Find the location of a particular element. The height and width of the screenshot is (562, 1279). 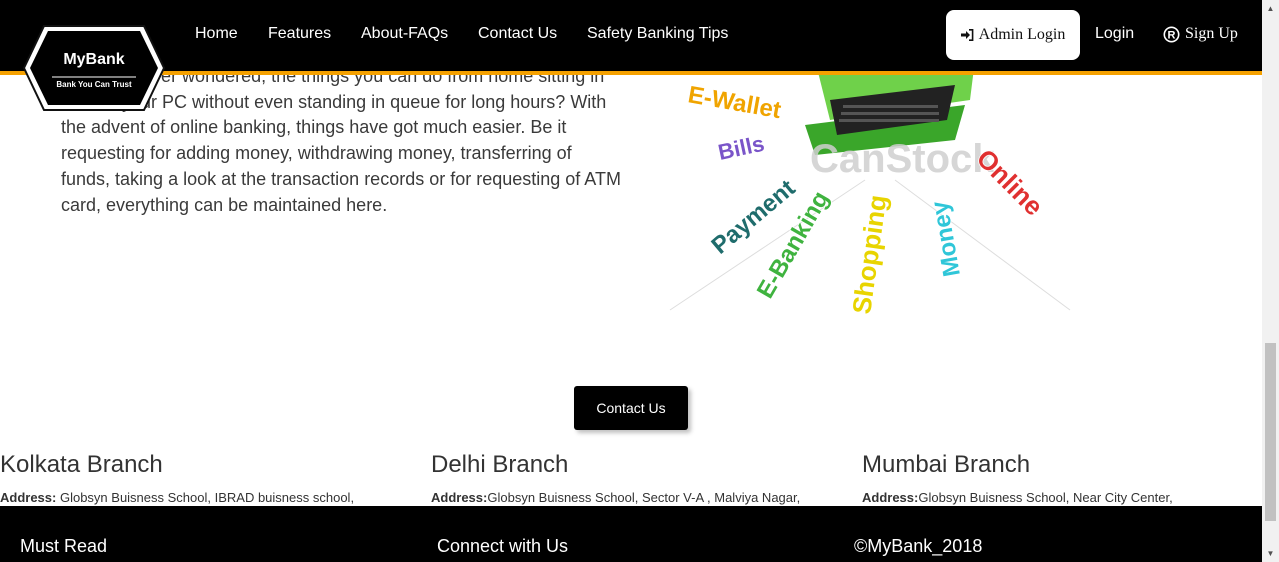

registered-icon: R is located at coordinates (1171, 34).